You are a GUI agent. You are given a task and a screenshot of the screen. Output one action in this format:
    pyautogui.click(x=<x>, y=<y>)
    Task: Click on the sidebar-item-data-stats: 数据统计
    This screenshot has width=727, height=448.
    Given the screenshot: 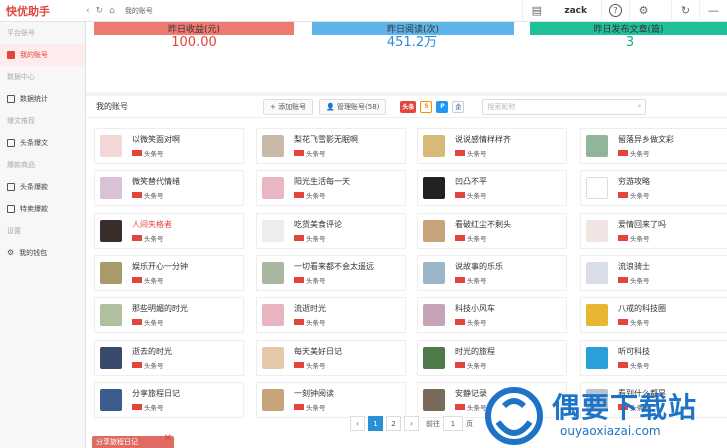 What is the action you would take?
    pyautogui.click(x=42, y=99)
    